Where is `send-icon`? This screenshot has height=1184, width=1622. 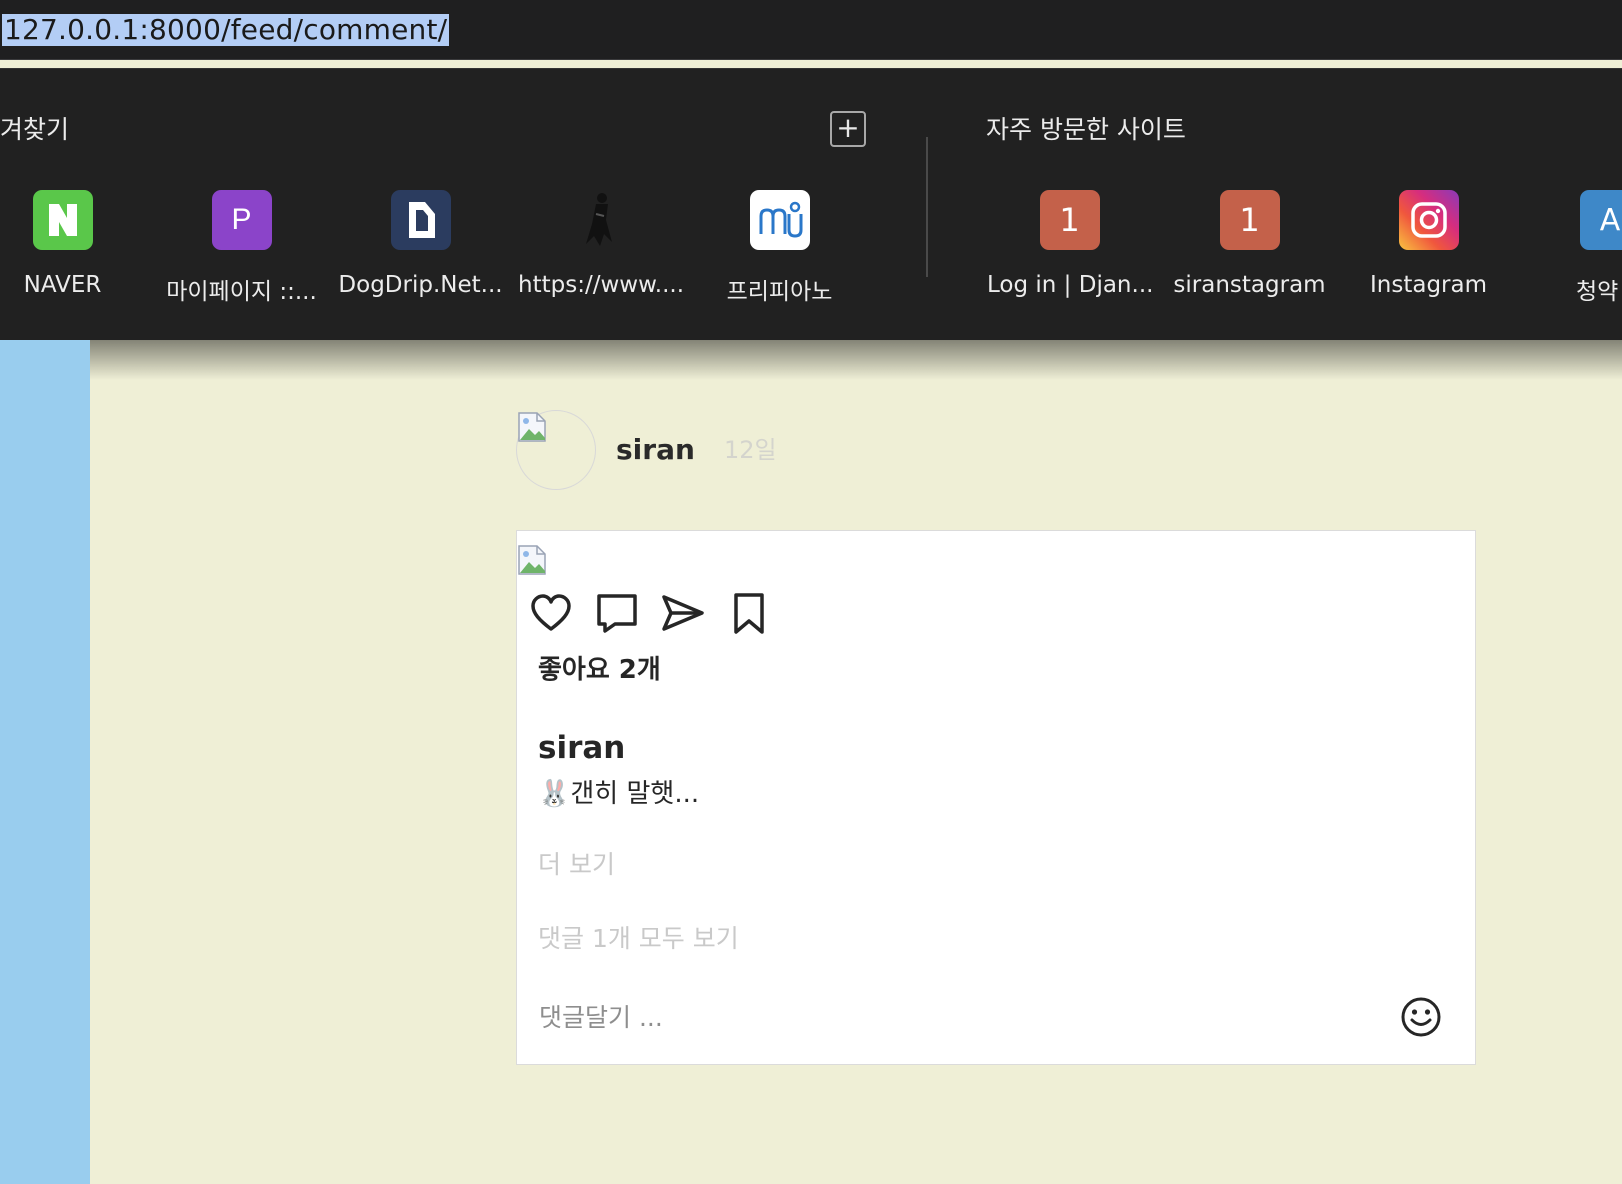 send-icon is located at coordinates (683, 613).